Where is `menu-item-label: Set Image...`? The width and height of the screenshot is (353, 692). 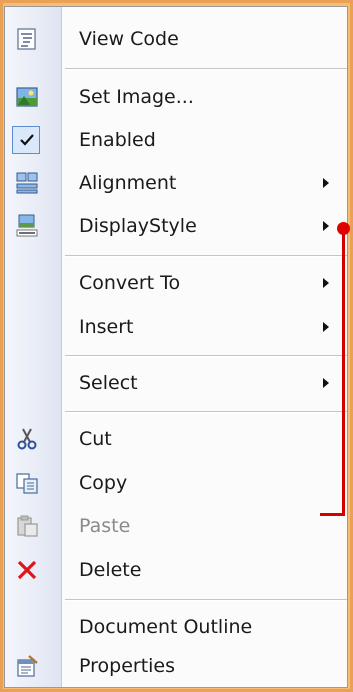 menu-item-label: Set Image... is located at coordinates (136, 97).